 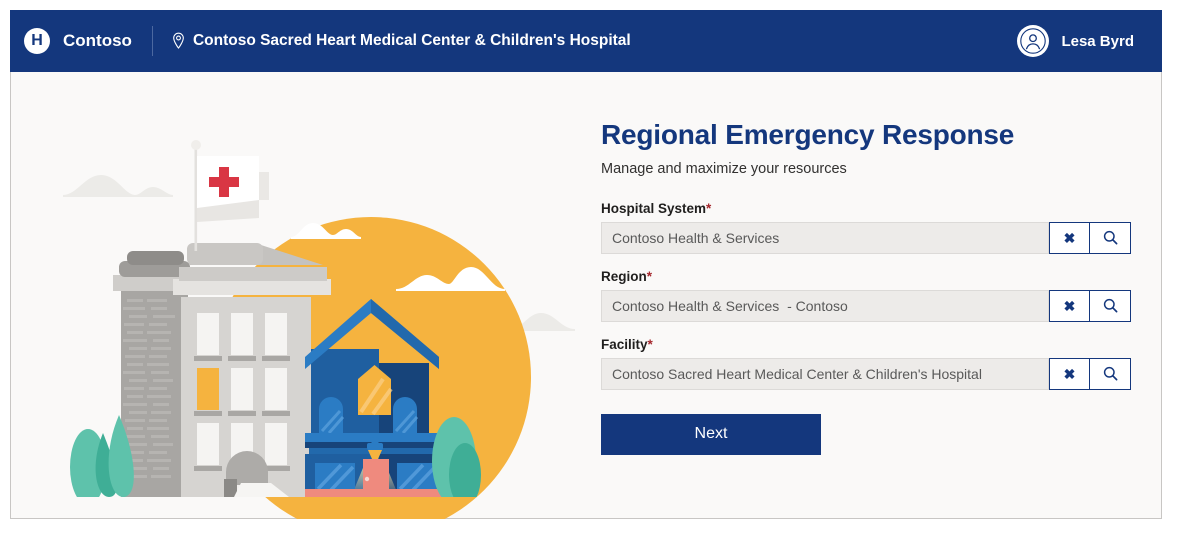 What do you see at coordinates (866, 344) in the screenshot?
I see `field-label-facility: Facility*` at bounding box center [866, 344].